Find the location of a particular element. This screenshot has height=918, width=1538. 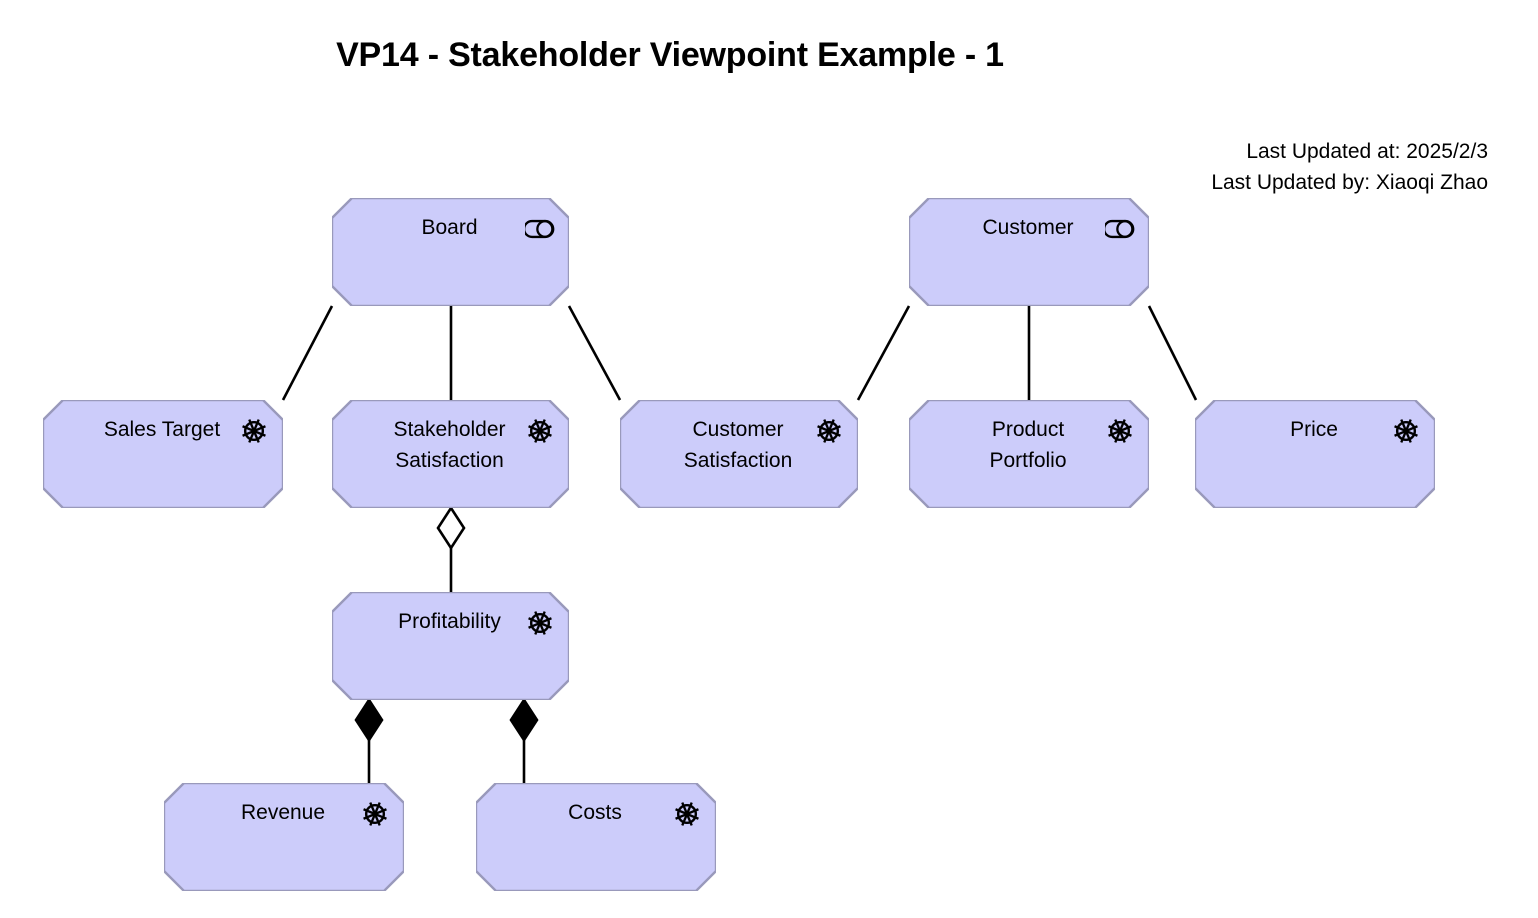

edge-customer-price is located at coordinates (1172, 353).